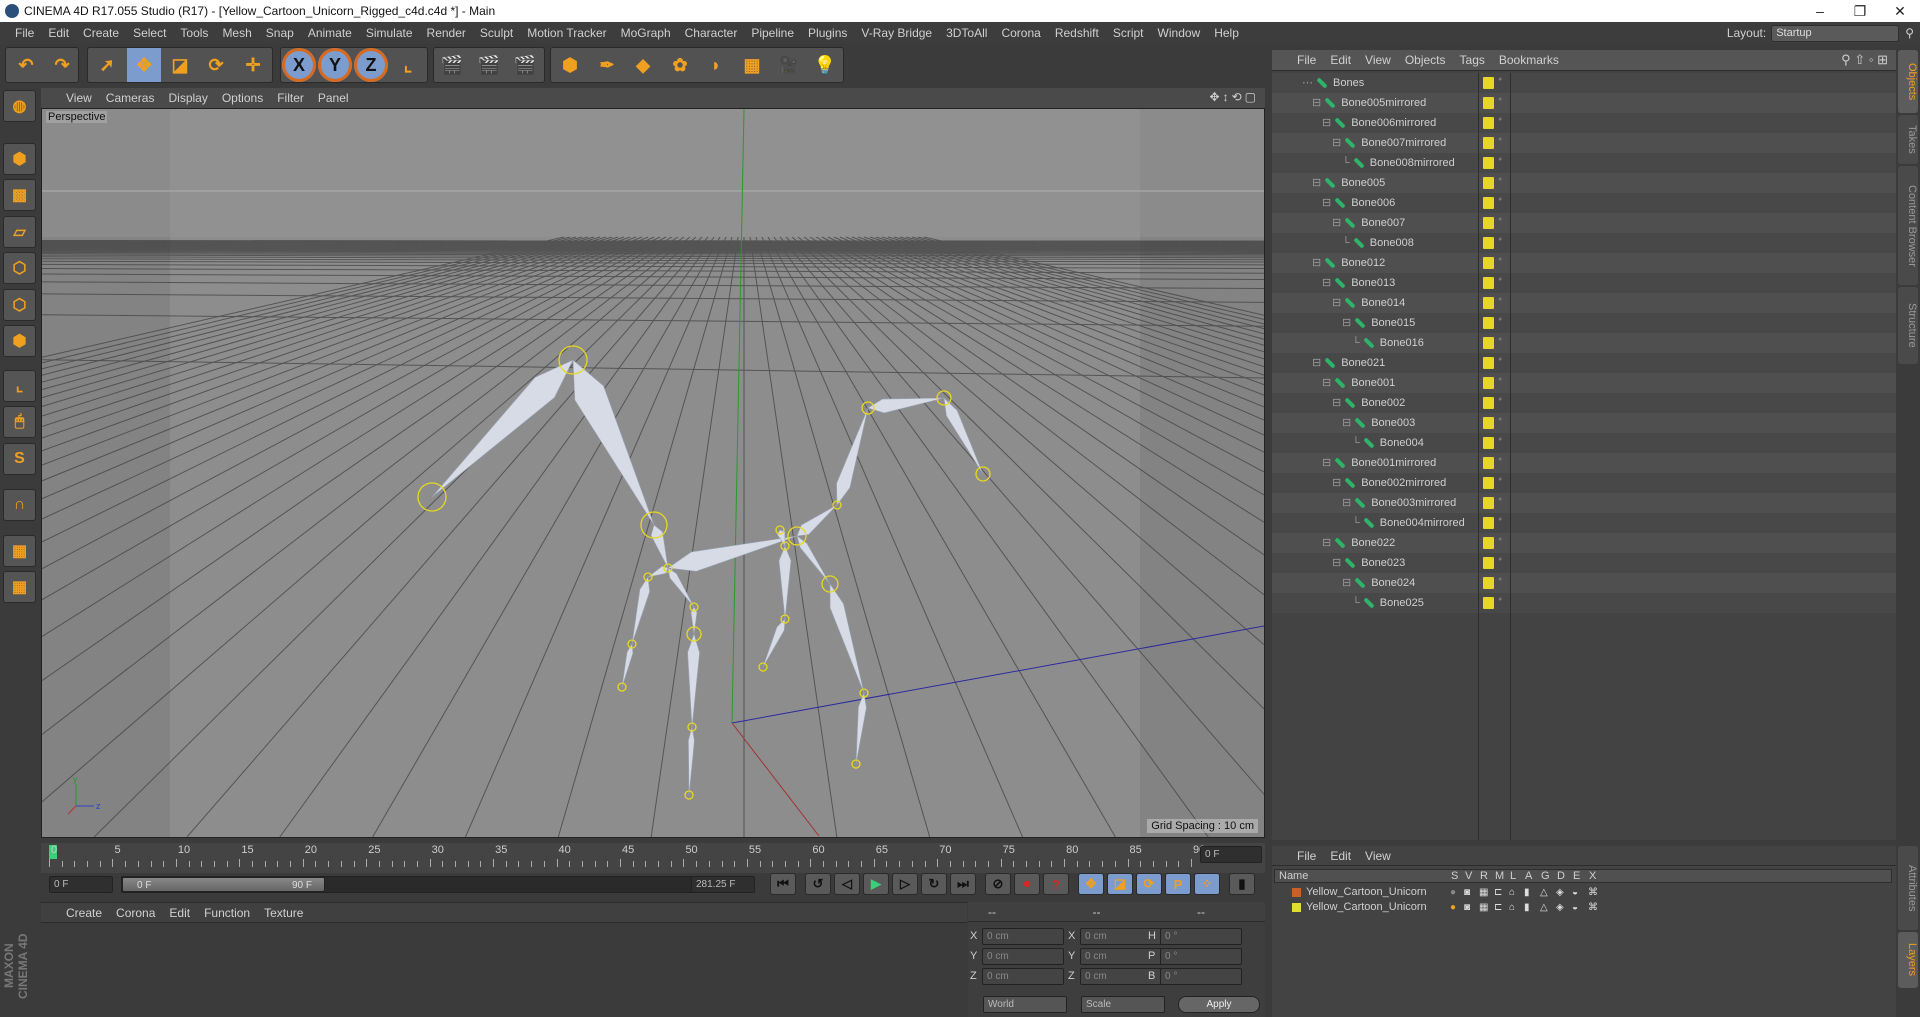 This screenshot has height=1017, width=1920. What do you see at coordinates (1584, 892) in the screenshot?
I see `layer-row: Yellow_Cartoon_Unicorn ● ◙ ▦ ⊏ ⌂ ▮ △ ◈ ◒ ⌘` at bounding box center [1584, 892].